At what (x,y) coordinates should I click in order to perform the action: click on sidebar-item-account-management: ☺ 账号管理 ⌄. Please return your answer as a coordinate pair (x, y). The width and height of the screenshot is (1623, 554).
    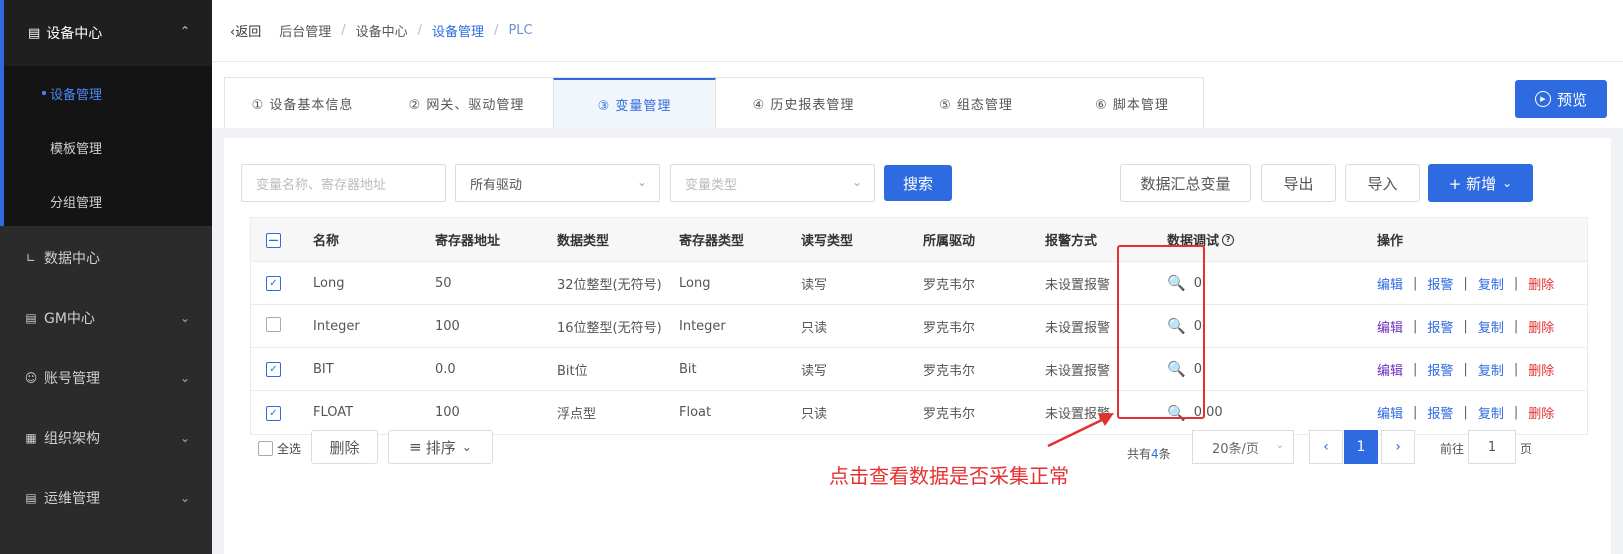
    Looking at the image, I should click on (106, 378).